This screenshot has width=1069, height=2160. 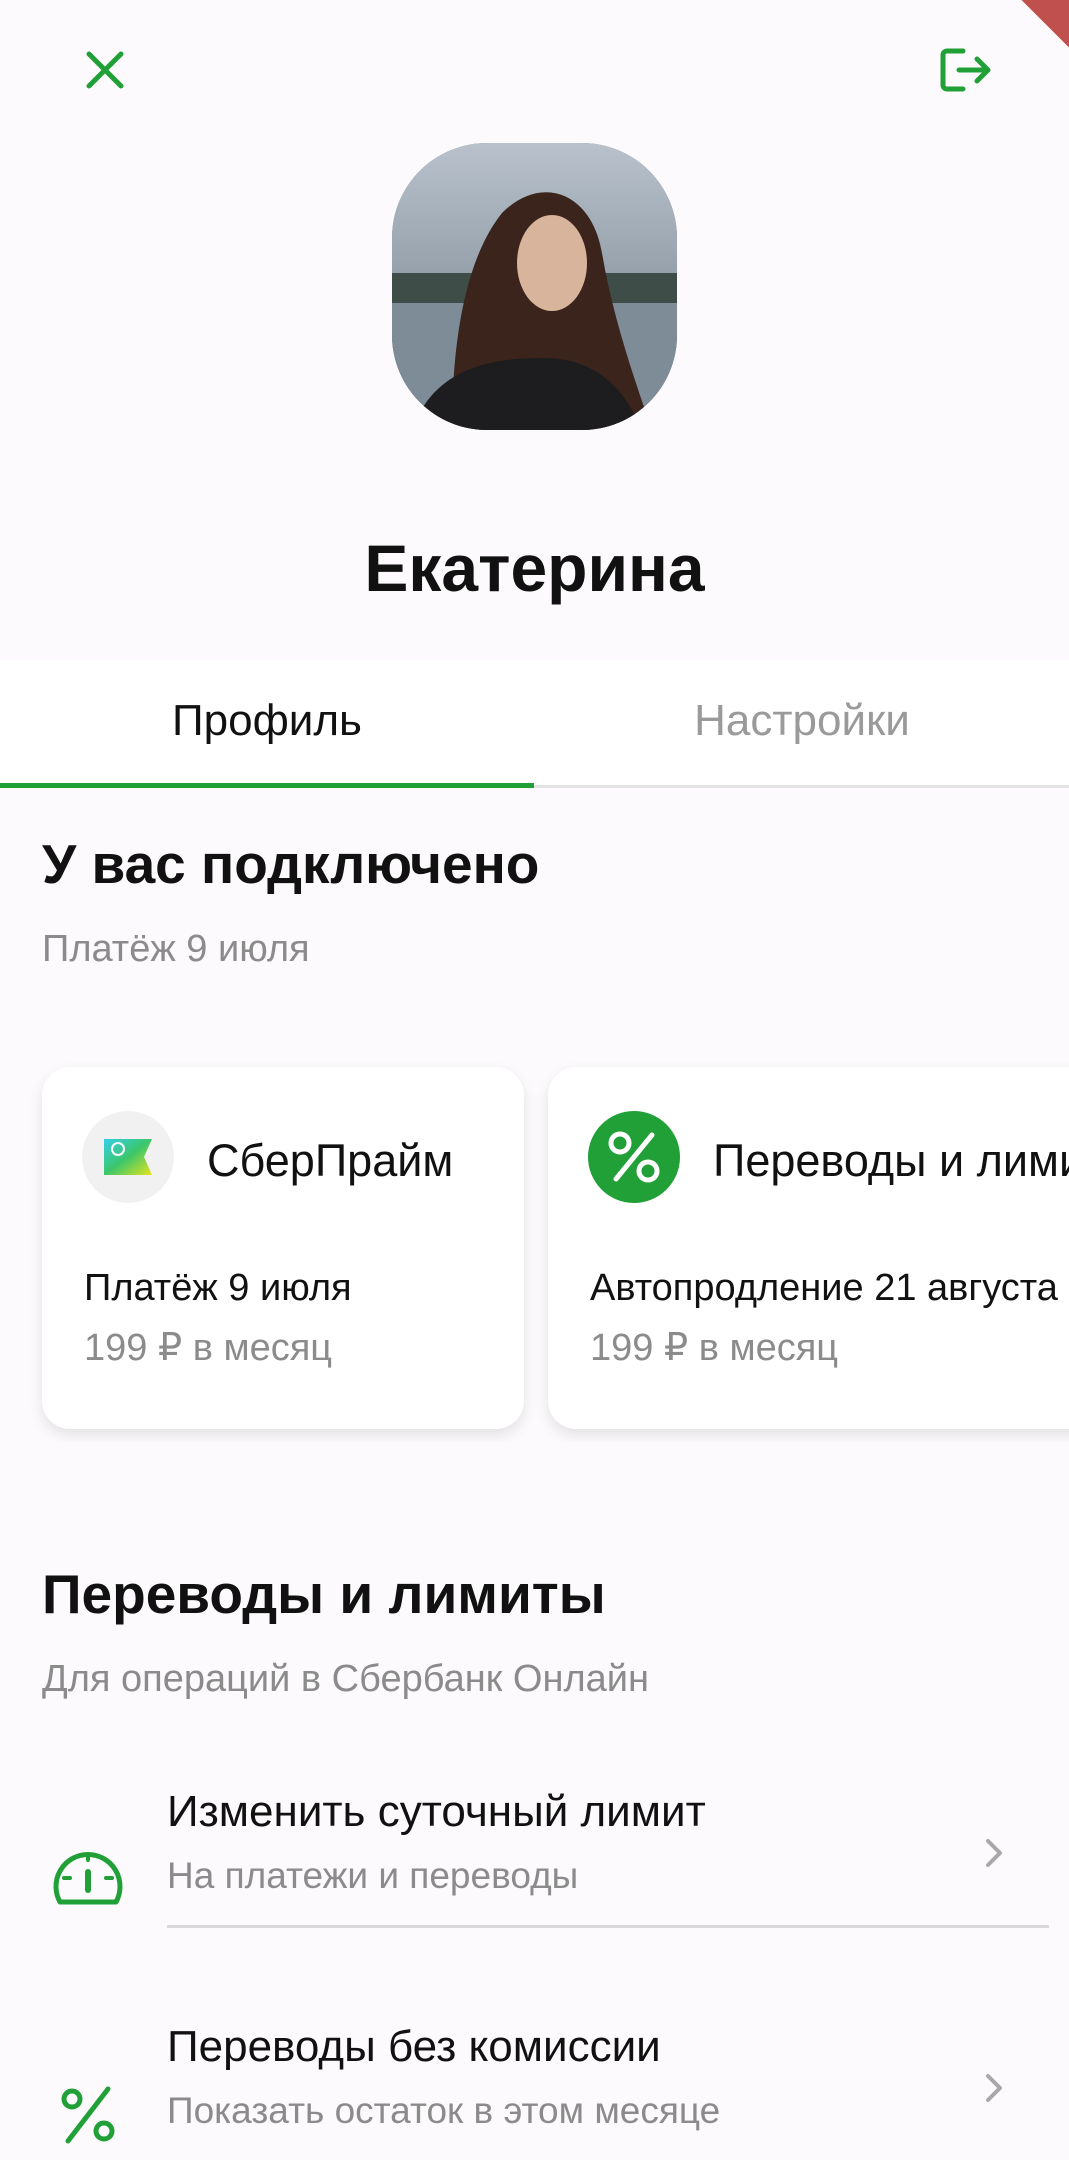 I want to click on avatar, so click(x=534, y=286).